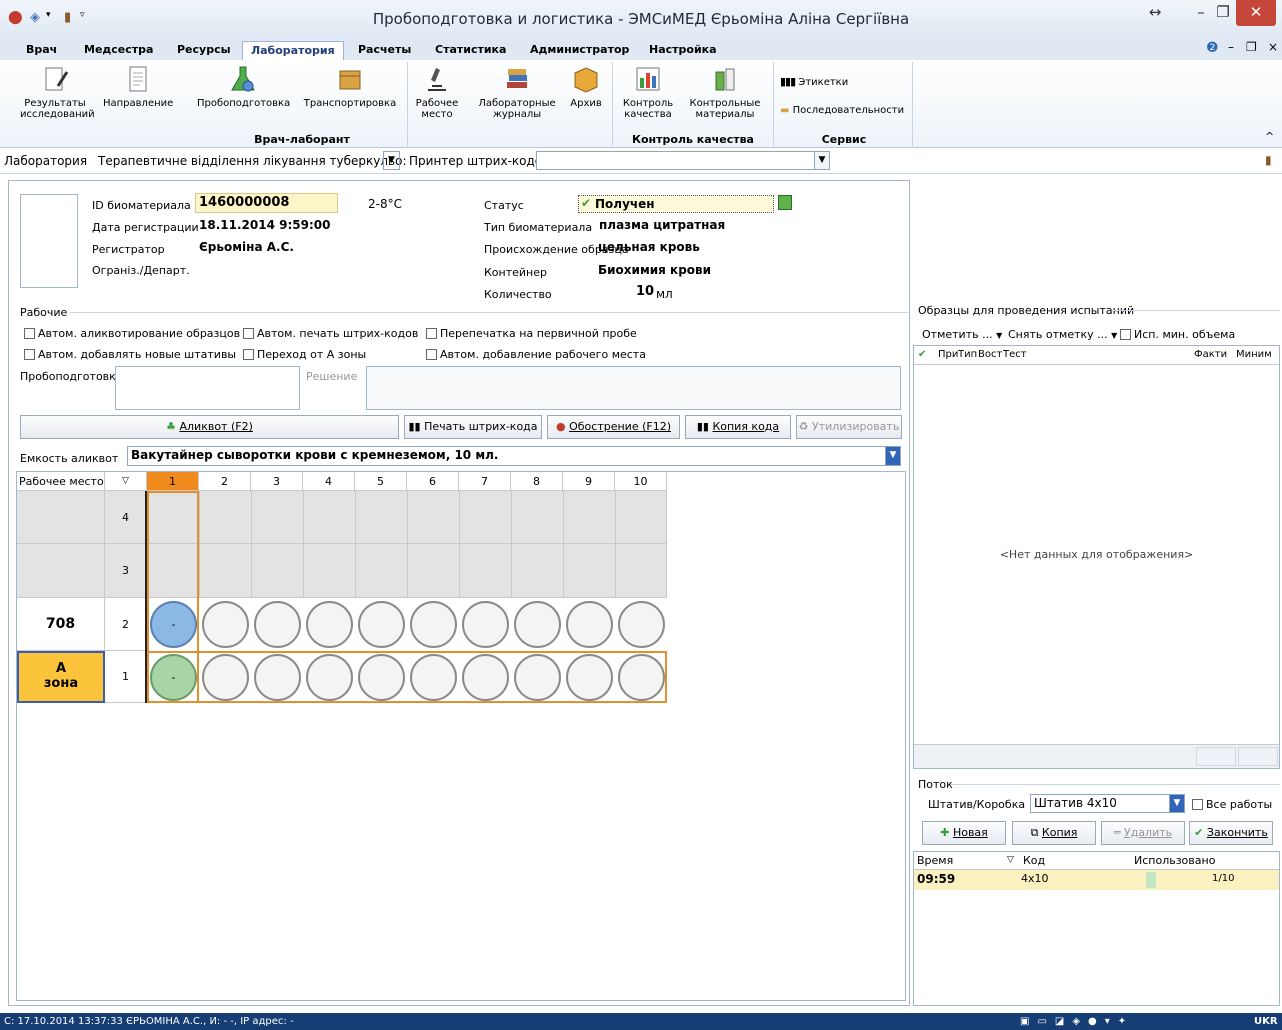  What do you see at coordinates (586, 86) in the screenshot?
I see `archive-button: Архив` at bounding box center [586, 86].